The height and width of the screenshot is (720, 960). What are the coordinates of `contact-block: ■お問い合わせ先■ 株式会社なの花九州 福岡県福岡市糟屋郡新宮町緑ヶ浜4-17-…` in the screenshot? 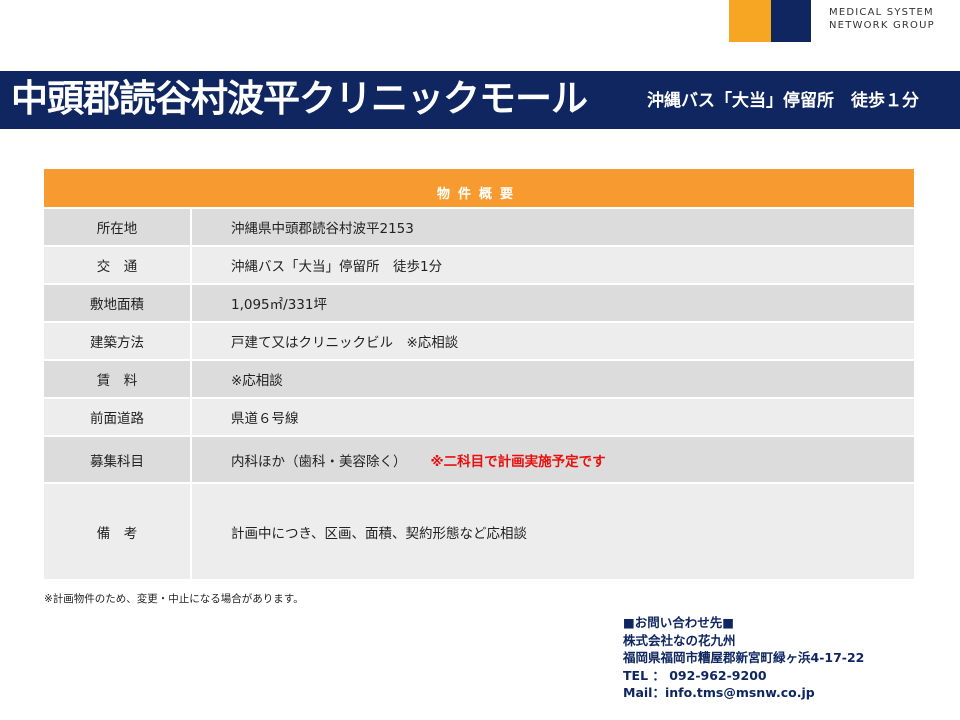 It's located at (743, 658).